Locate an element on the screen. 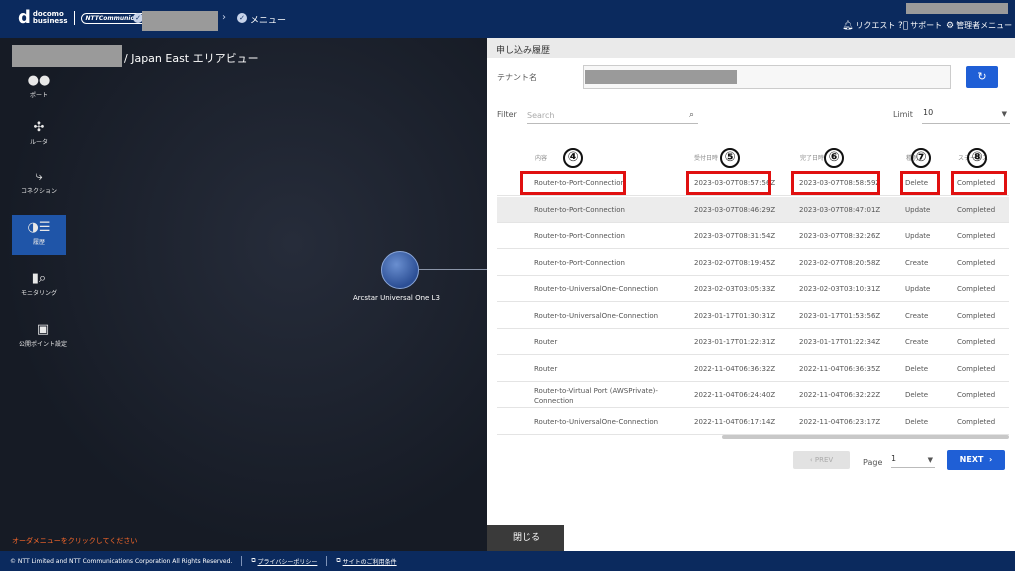 The height and width of the screenshot is (571, 1015). history-icon: ◑☰ is located at coordinates (39, 227).